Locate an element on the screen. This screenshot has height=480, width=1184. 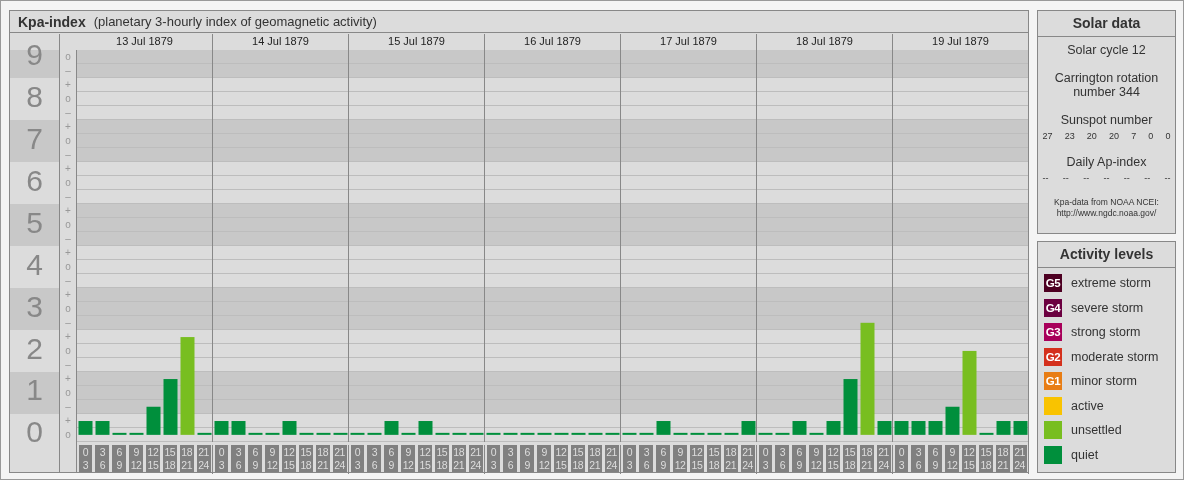
level-label: moderate storm is located at coordinates (1115, 356).